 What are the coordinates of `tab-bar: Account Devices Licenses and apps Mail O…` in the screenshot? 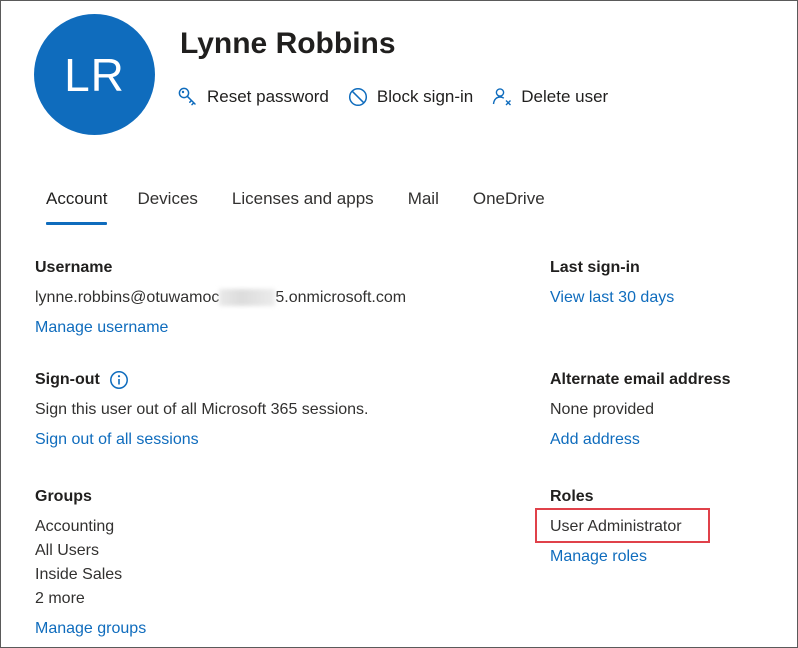 It's located at (295, 206).